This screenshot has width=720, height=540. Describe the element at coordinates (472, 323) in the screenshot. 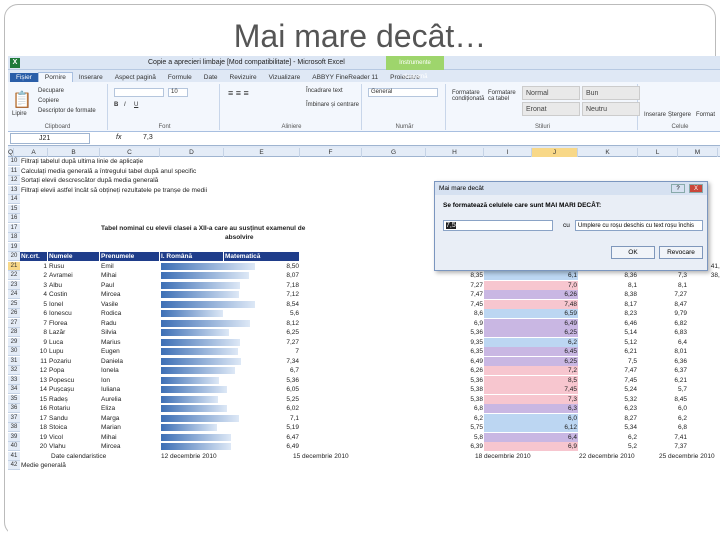

I see `cell-matematica: 6,9` at that location.